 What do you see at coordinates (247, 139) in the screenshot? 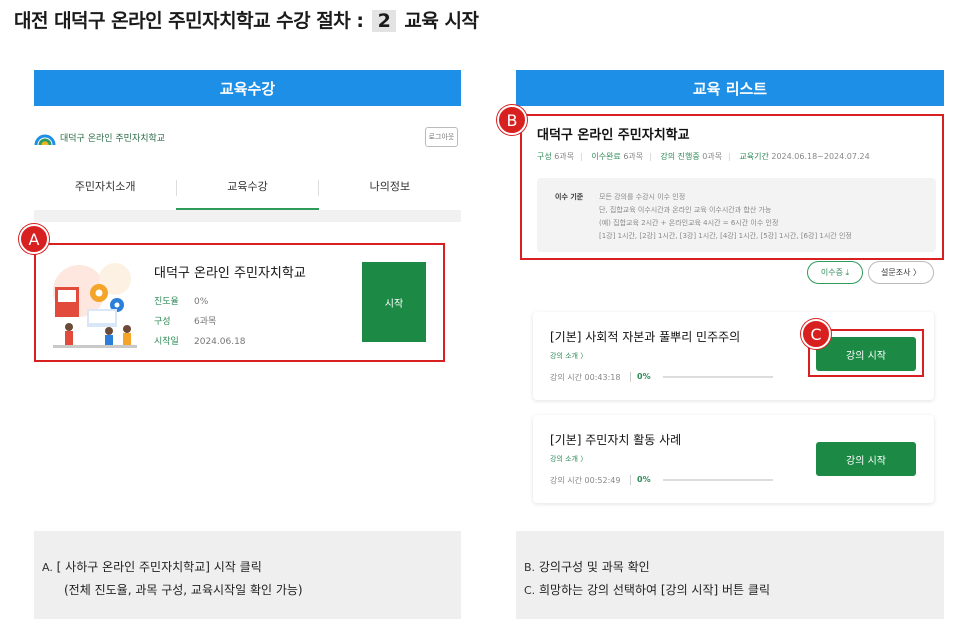
I see `site-header: 대덕구 온라인 주민자치학교 로그아웃` at bounding box center [247, 139].